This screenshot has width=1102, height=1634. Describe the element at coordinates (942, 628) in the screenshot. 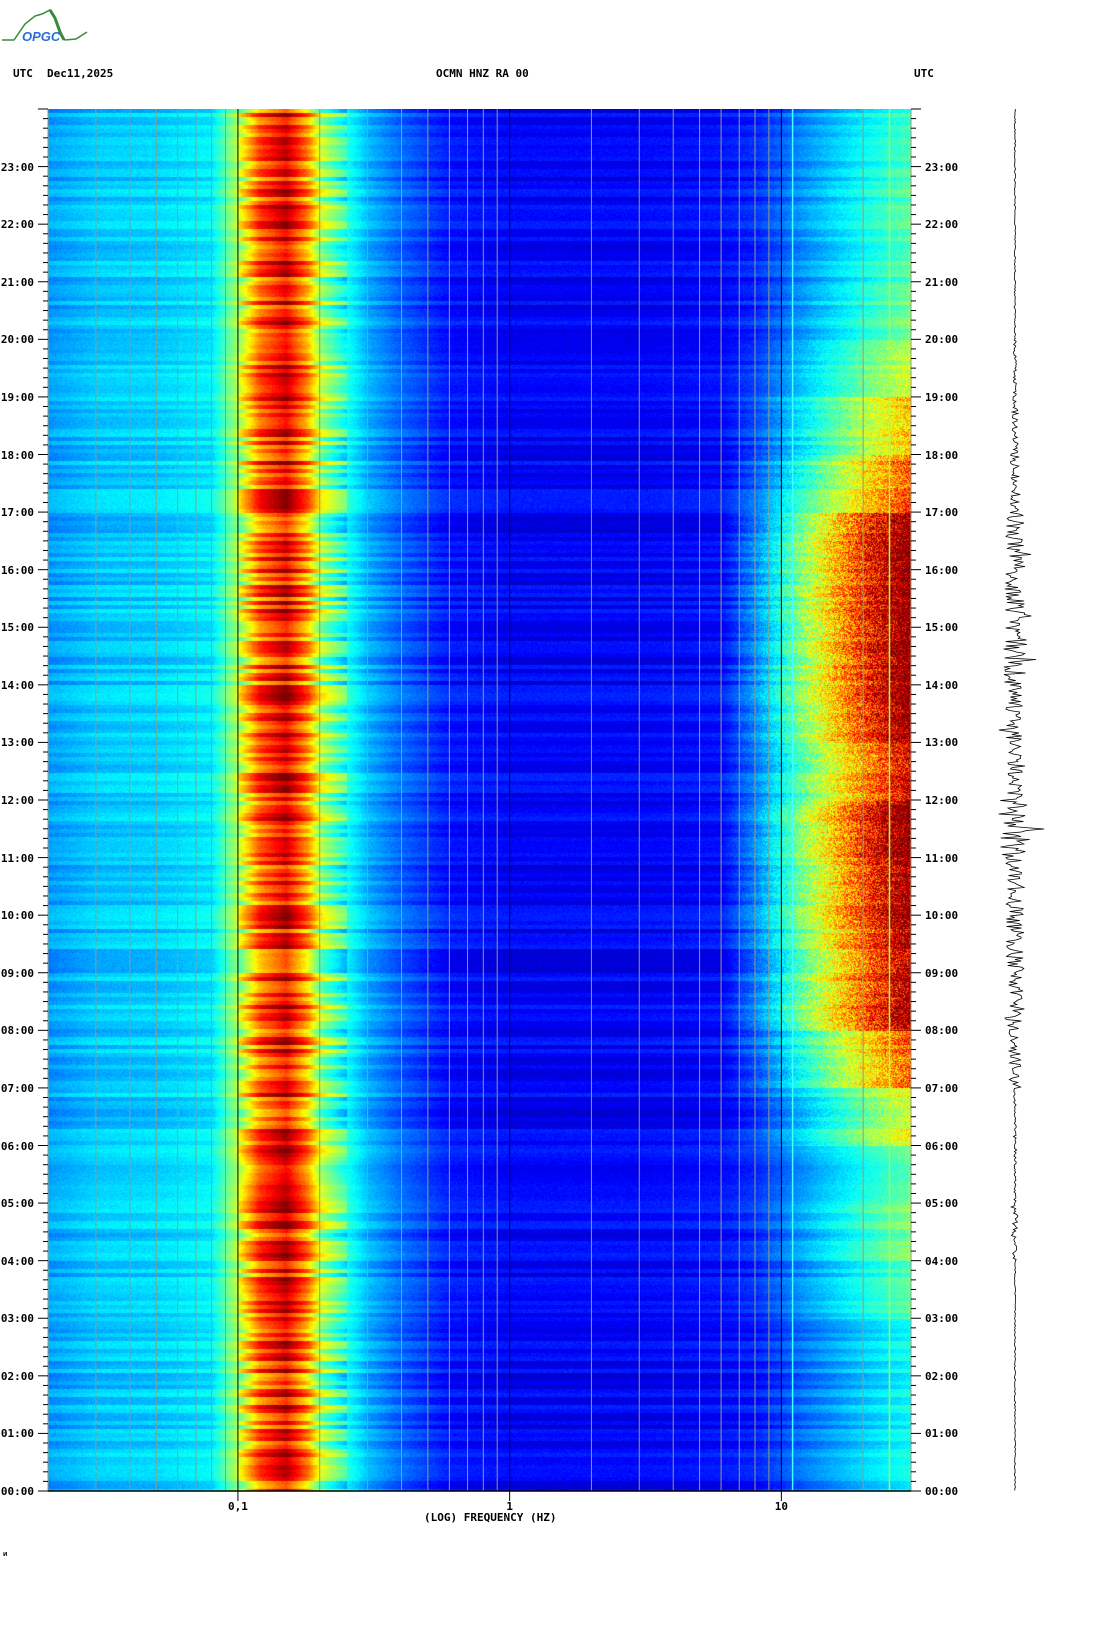

I see `y-tick-label-right: 15:00` at that location.